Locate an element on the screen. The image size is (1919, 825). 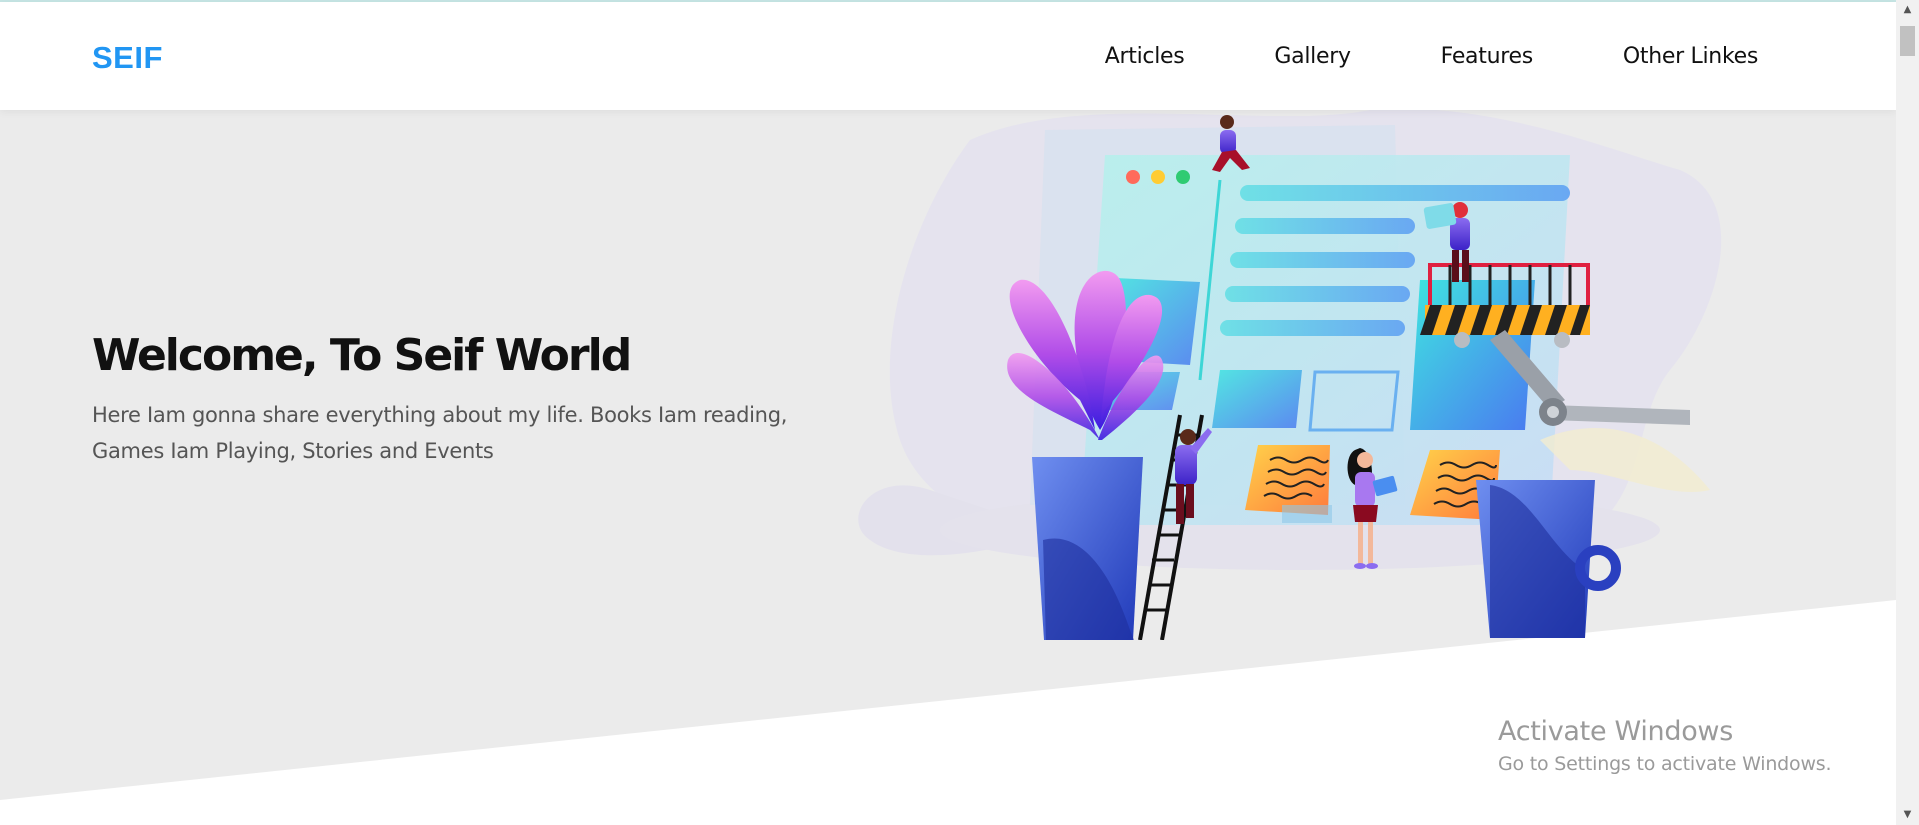
activate-windows-title: Activate Windows is located at coordinates (1615, 731).